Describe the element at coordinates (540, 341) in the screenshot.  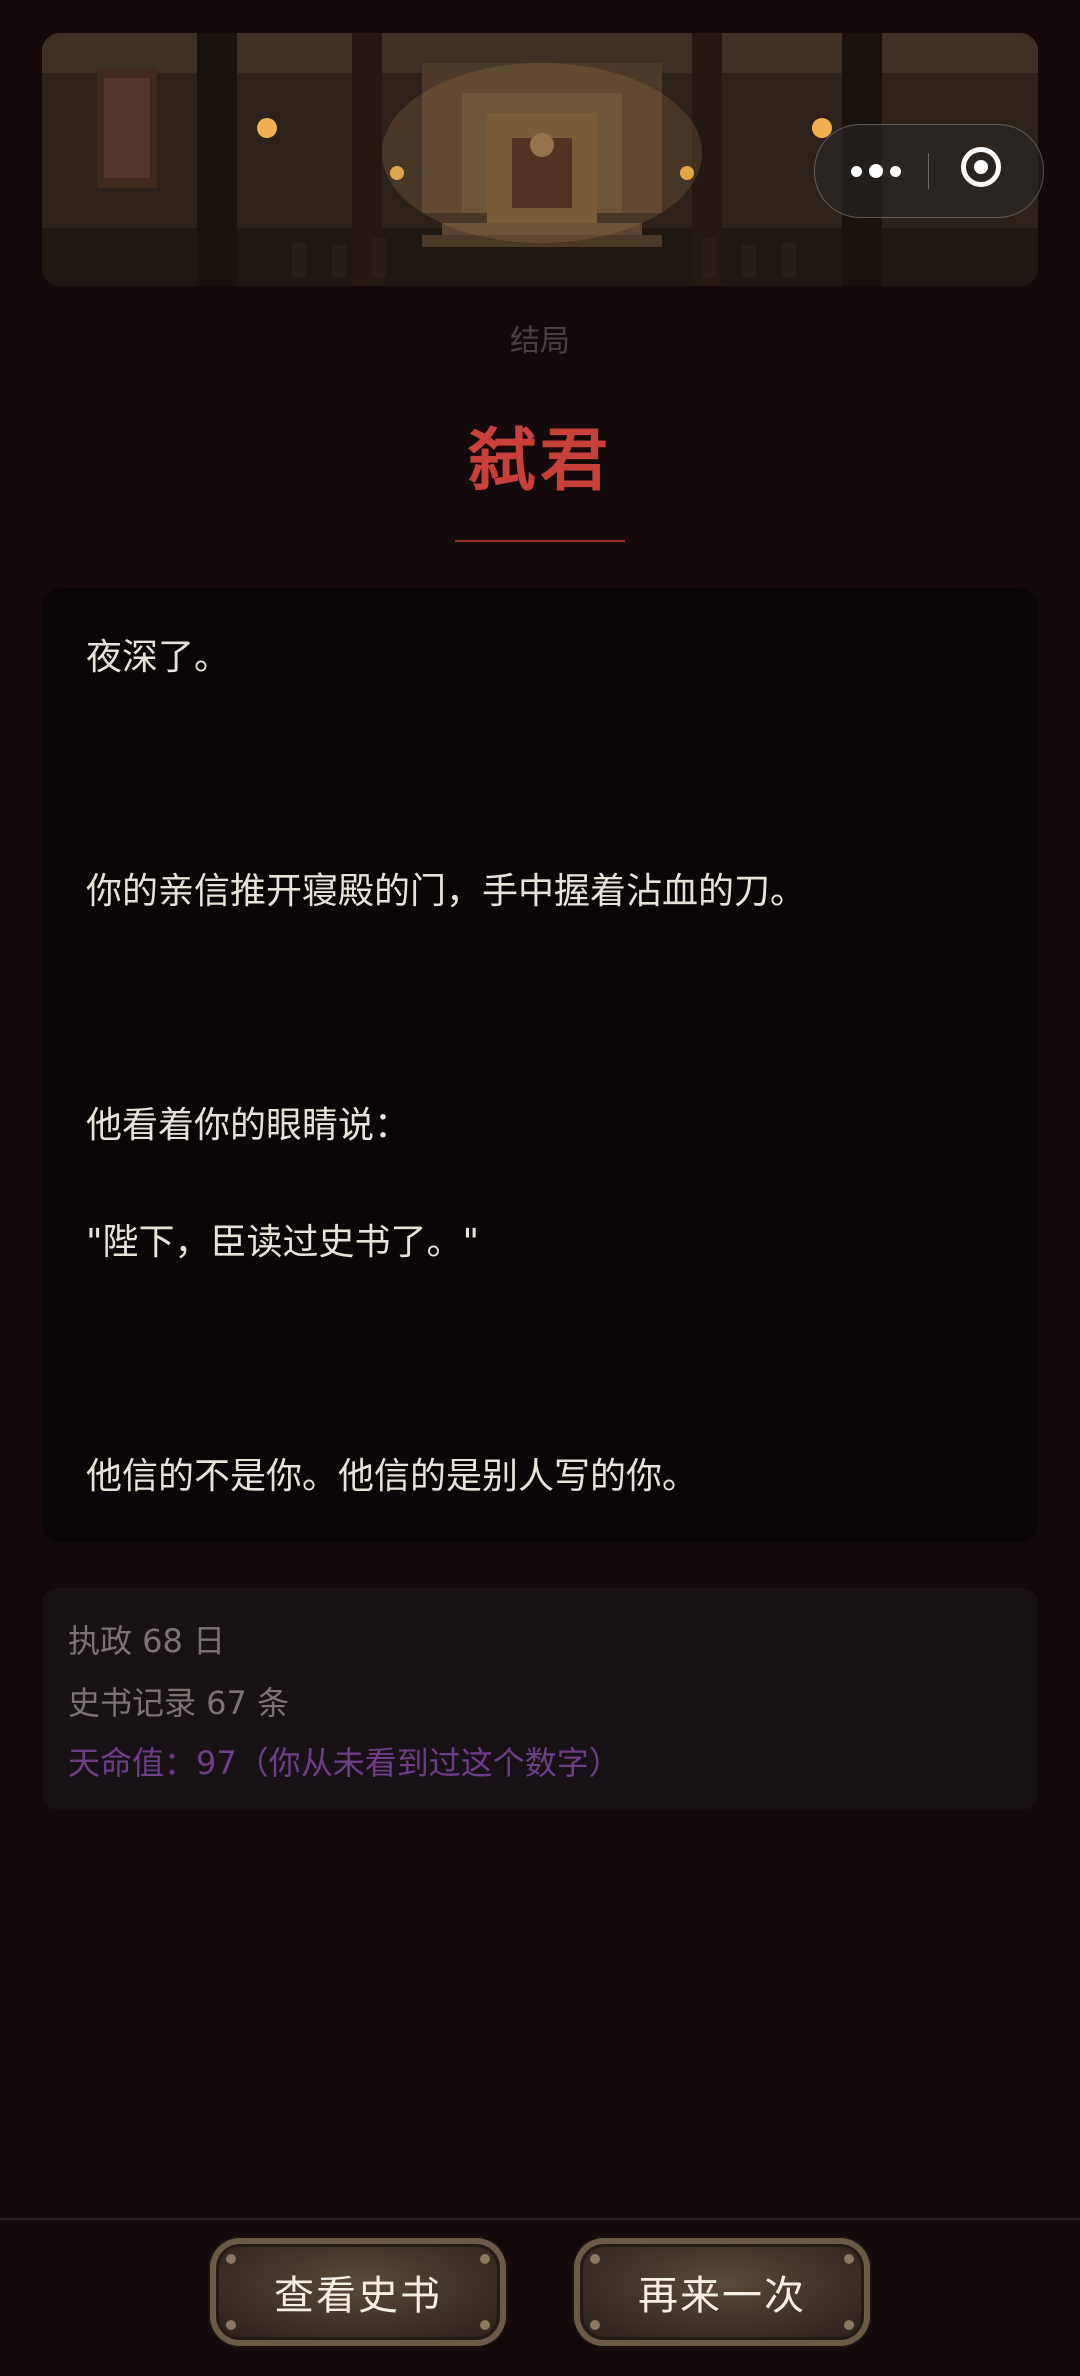
I see `ending-label: 结局` at that location.